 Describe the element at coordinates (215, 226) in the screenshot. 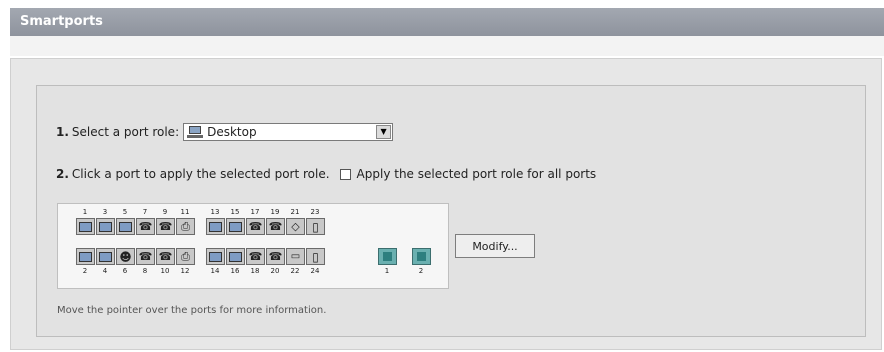

I see `port-13-button` at that location.